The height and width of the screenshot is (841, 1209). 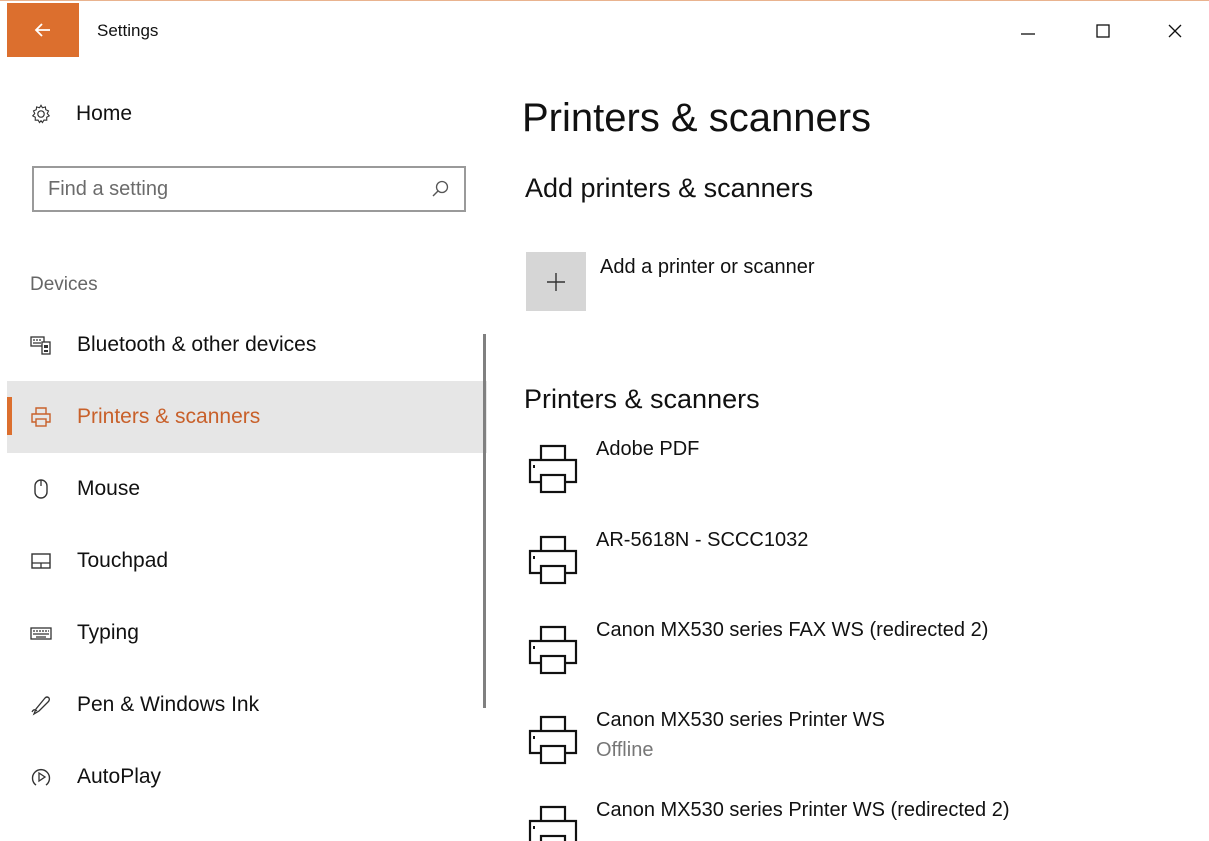 I want to click on sidebar-item-label: Typing, so click(x=108, y=632).